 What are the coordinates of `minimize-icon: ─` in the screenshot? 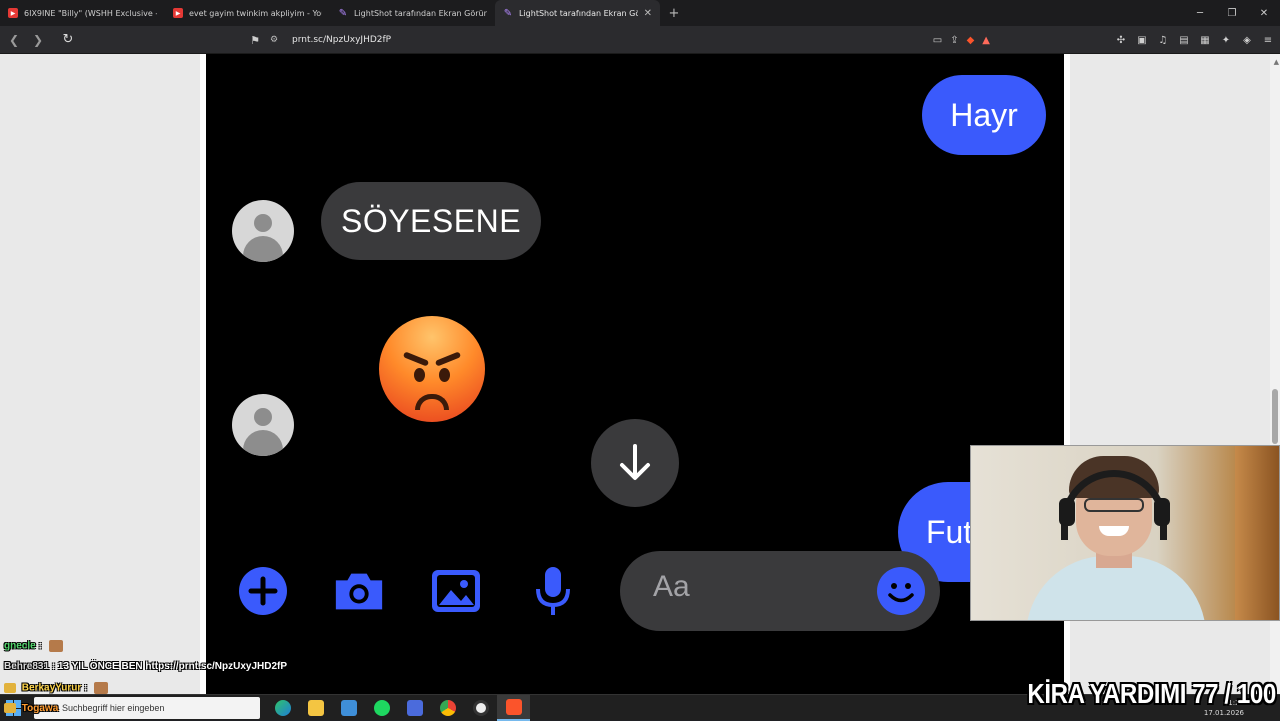 It's located at (1200, 13).